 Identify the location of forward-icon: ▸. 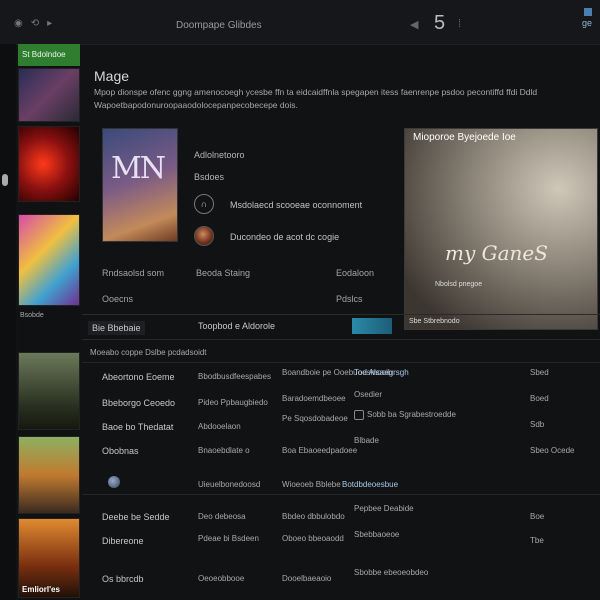
(49, 23).